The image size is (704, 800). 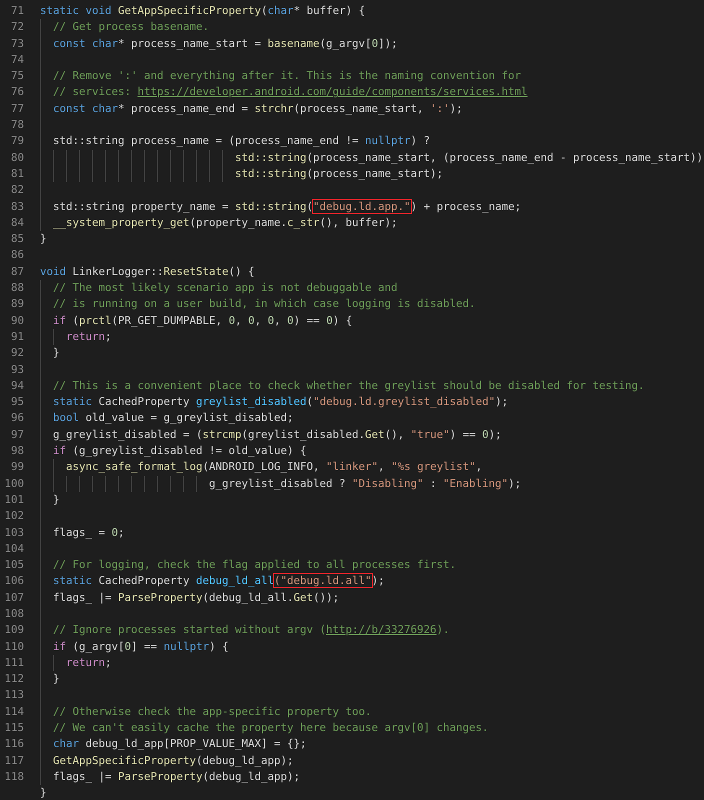 What do you see at coordinates (333, 91) in the screenshot?
I see `link: https://developer.android.com/guide/components/services.html` at bounding box center [333, 91].